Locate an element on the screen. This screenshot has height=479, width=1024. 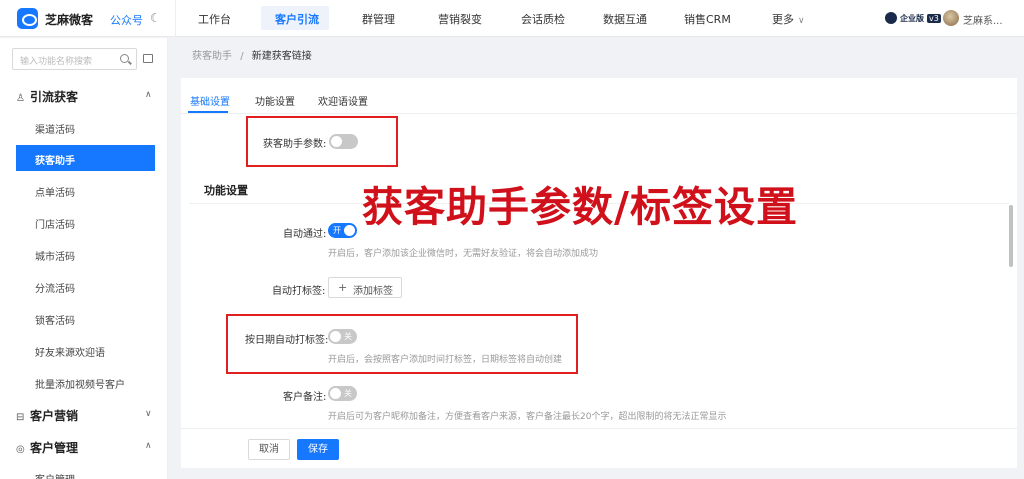
sidebar-item-channel-code: 渠道活码 is located at coordinates (55, 128).